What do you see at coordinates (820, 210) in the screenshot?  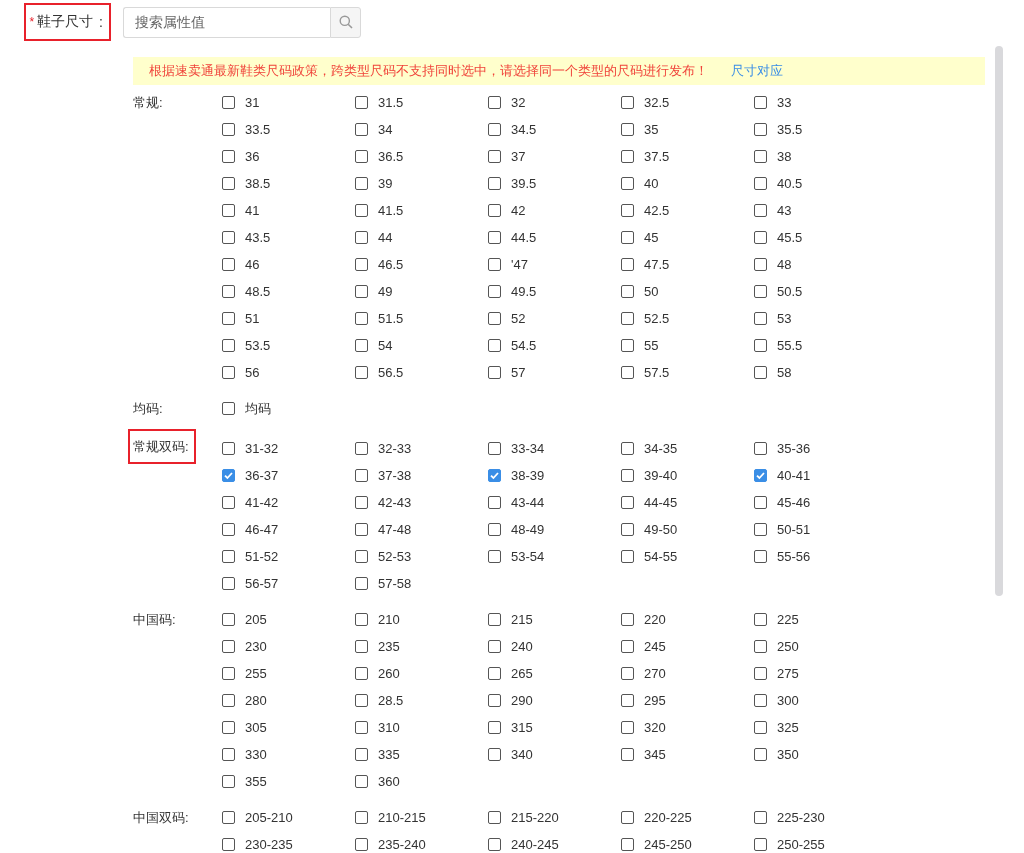 I see `checkbox-option: 43` at bounding box center [820, 210].